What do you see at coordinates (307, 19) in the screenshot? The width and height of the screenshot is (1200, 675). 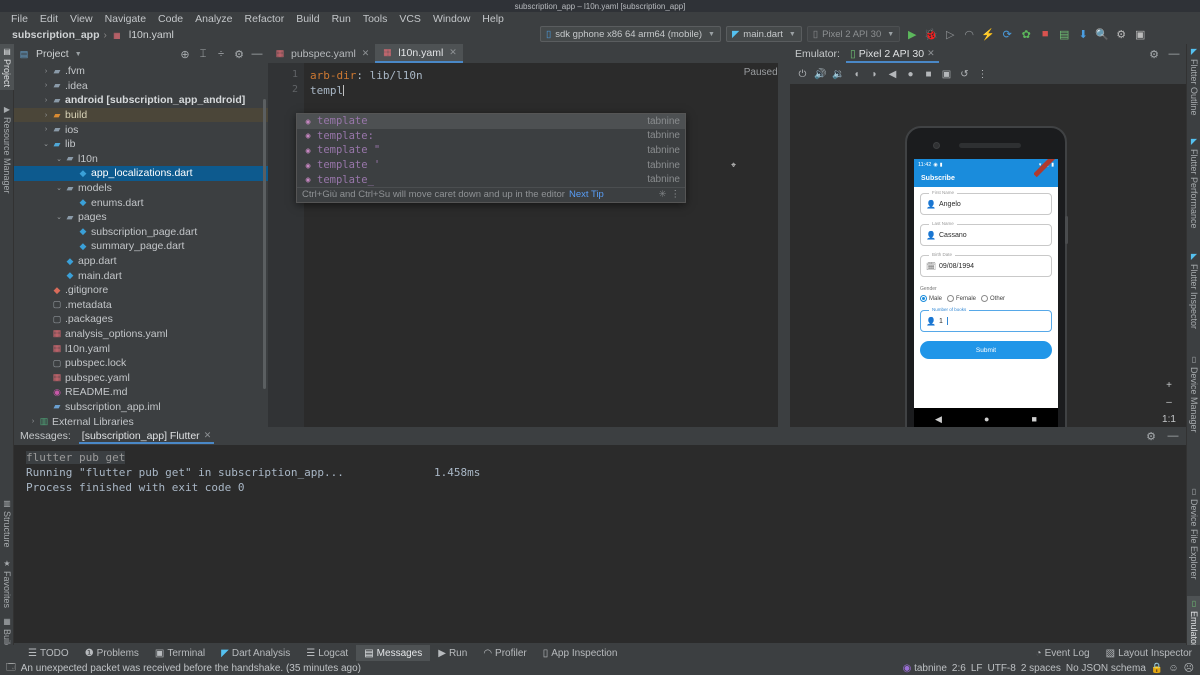 I see `menu-build: Build` at bounding box center [307, 19].